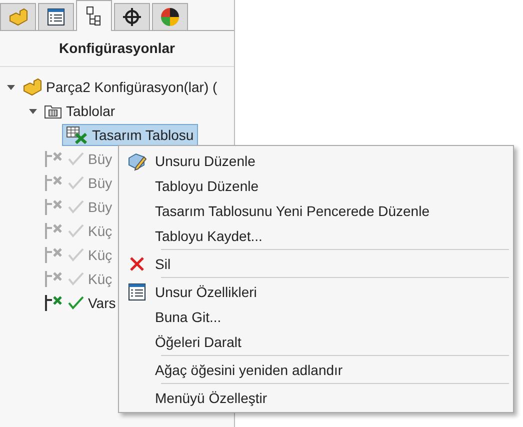 The image size is (523, 427). Describe the element at coordinates (137, 160) in the screenshot. I see `edit-cube-icon` at that location.